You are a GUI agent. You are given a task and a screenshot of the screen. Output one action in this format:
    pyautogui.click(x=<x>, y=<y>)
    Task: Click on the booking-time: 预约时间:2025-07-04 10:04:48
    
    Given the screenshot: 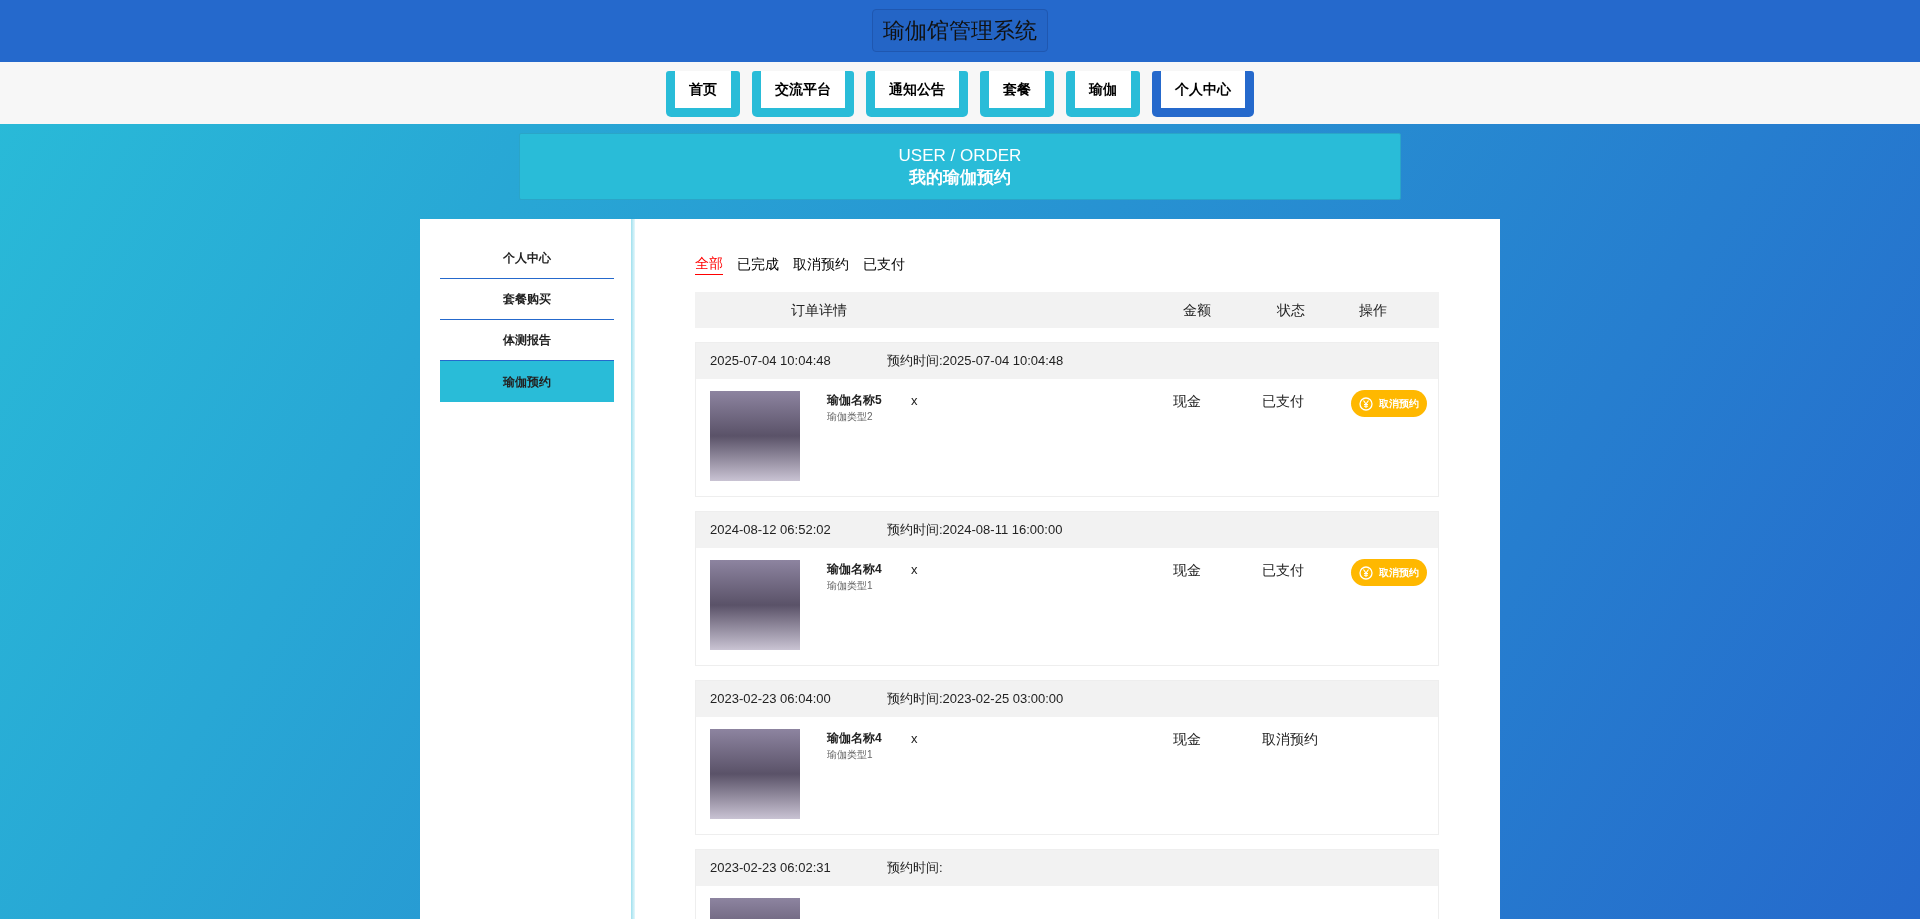 What is the action you would take?
    pyautogui.click(x=975, y=361)
    